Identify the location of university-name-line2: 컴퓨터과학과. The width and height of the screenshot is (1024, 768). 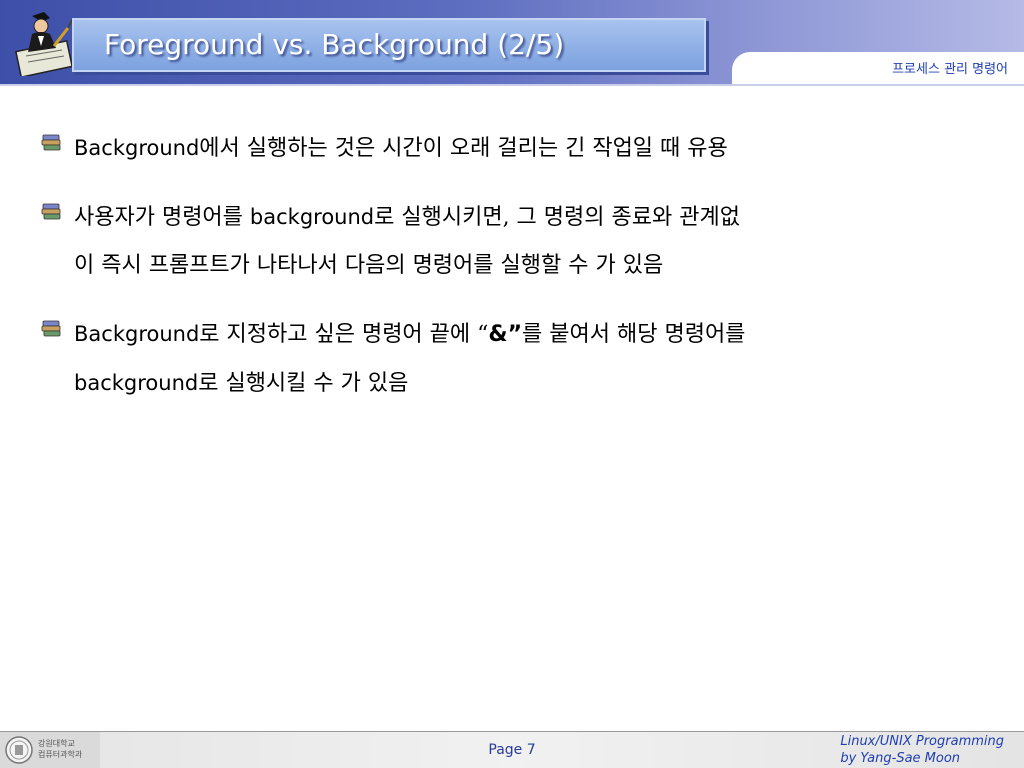
(60, 754).